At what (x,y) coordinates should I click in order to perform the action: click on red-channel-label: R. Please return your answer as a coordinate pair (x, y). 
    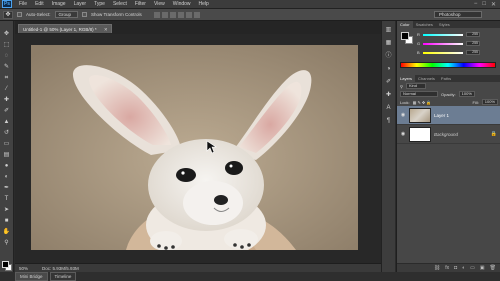
    Looking at the image, I should click on (418, 34).